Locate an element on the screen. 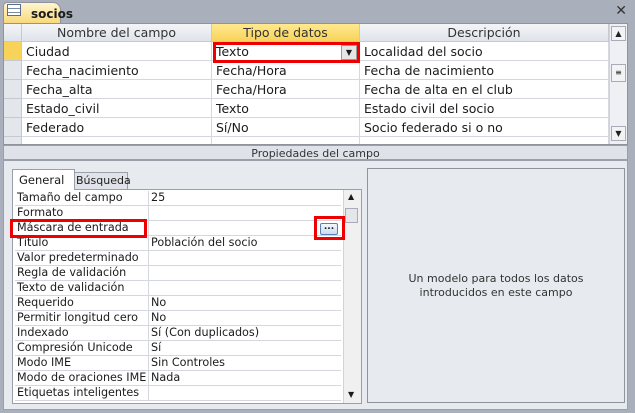 This screenshot has width=635, height=413. data-type-cell: Sí/No is located at coordinates (286, 127).